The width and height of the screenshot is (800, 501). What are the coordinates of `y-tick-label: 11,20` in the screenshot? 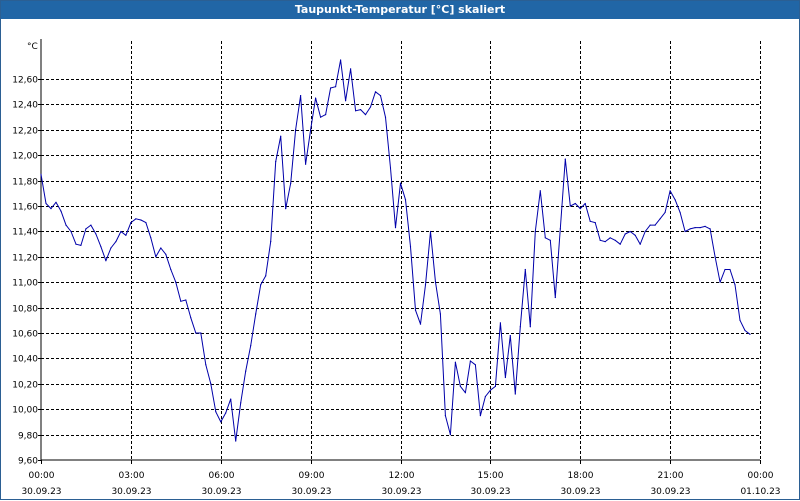 It's located at (25, 259).